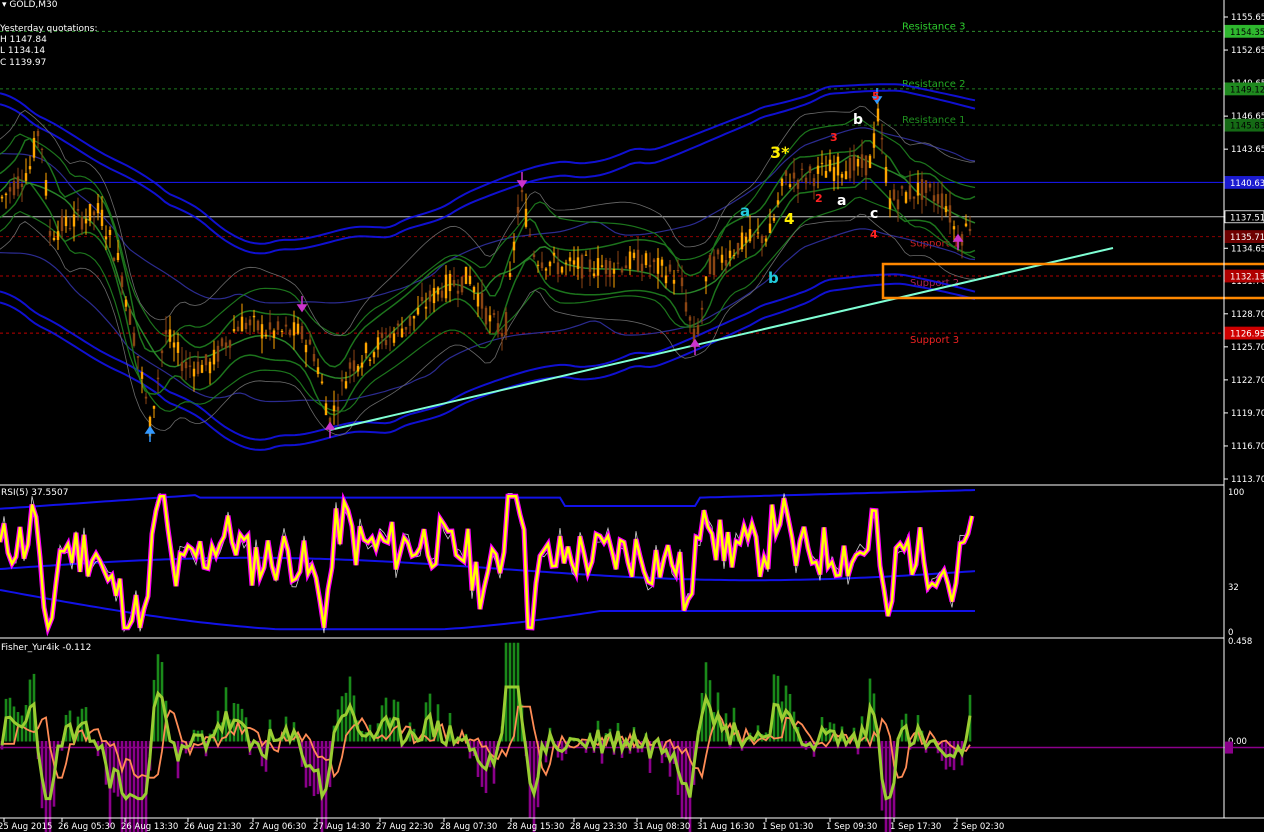  Describe the element at coordinates (1247, 218) in the screenshot. I see `price-badge-label: 1137.51` at that location.